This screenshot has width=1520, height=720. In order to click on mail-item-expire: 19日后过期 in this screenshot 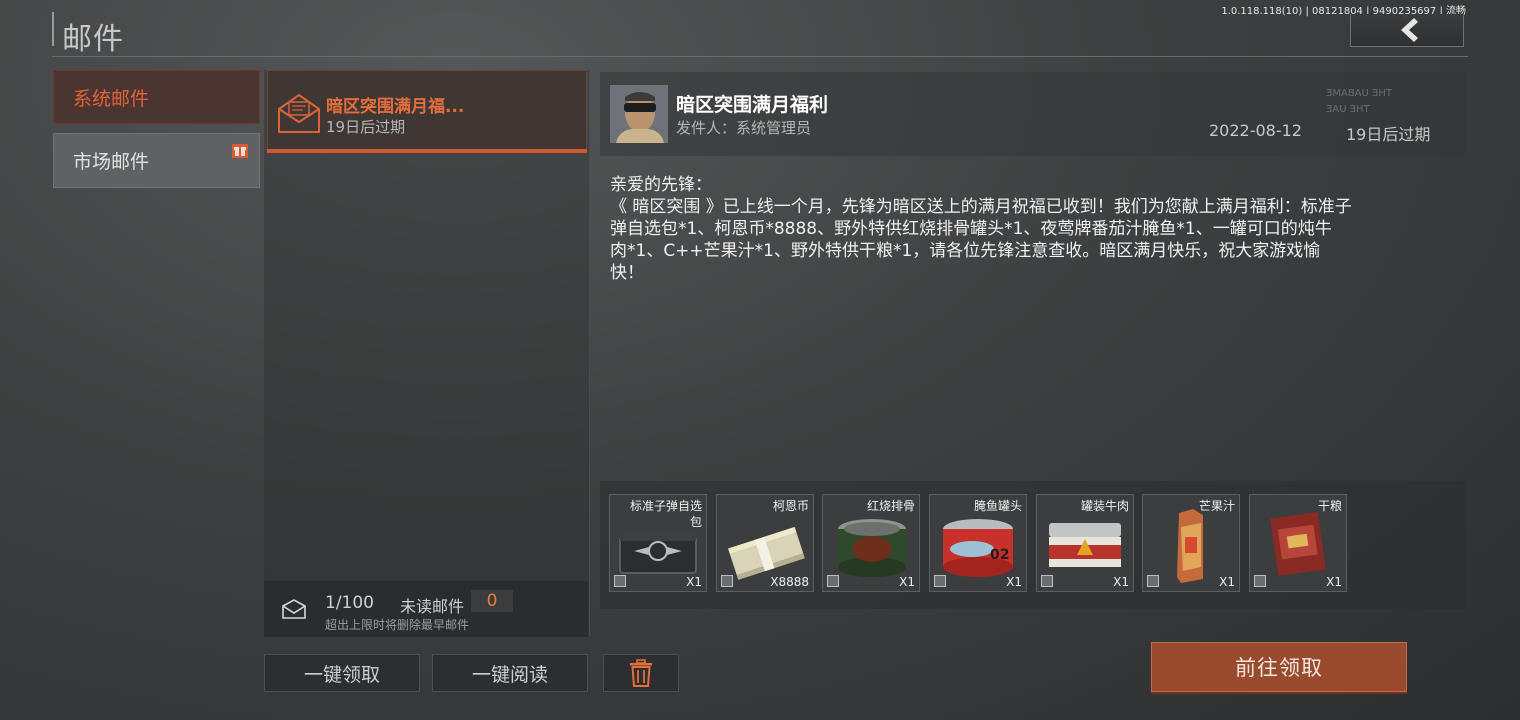, I will do `click(366, 127)`.